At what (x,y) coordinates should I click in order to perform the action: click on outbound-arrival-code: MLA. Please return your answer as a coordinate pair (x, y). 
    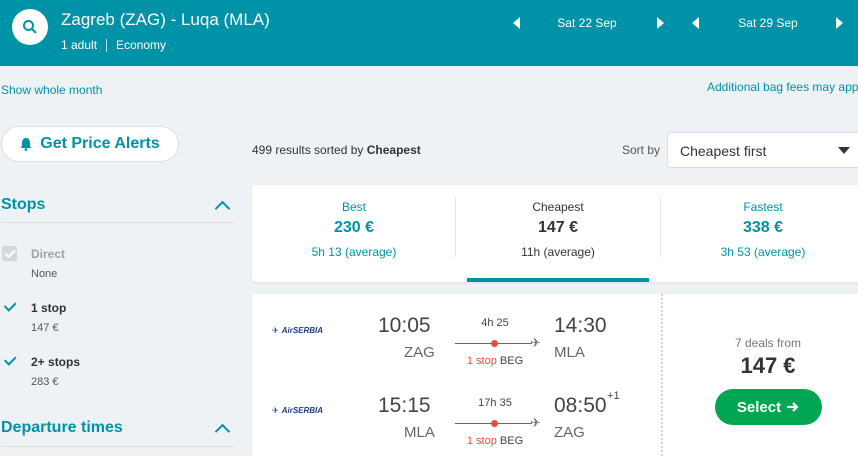
    Looking at the image, I should click on (569, 352).